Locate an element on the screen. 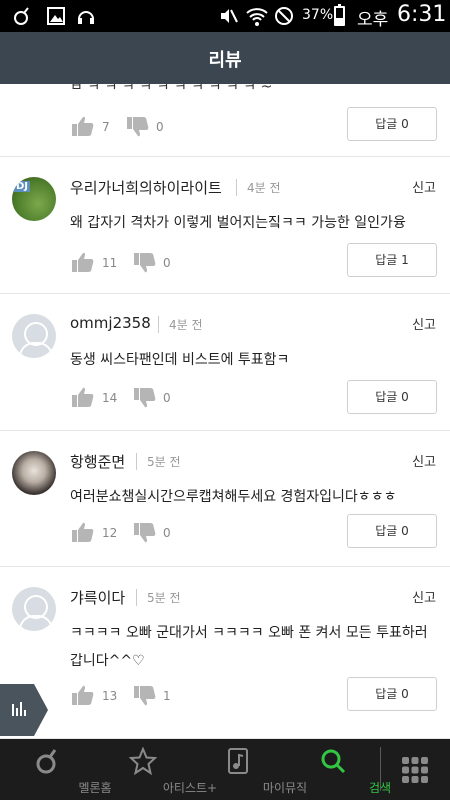 Image resolution: width=450 pixels, height=800 pixels. page-title: 리뷰 is located at coordinates (225, 60).